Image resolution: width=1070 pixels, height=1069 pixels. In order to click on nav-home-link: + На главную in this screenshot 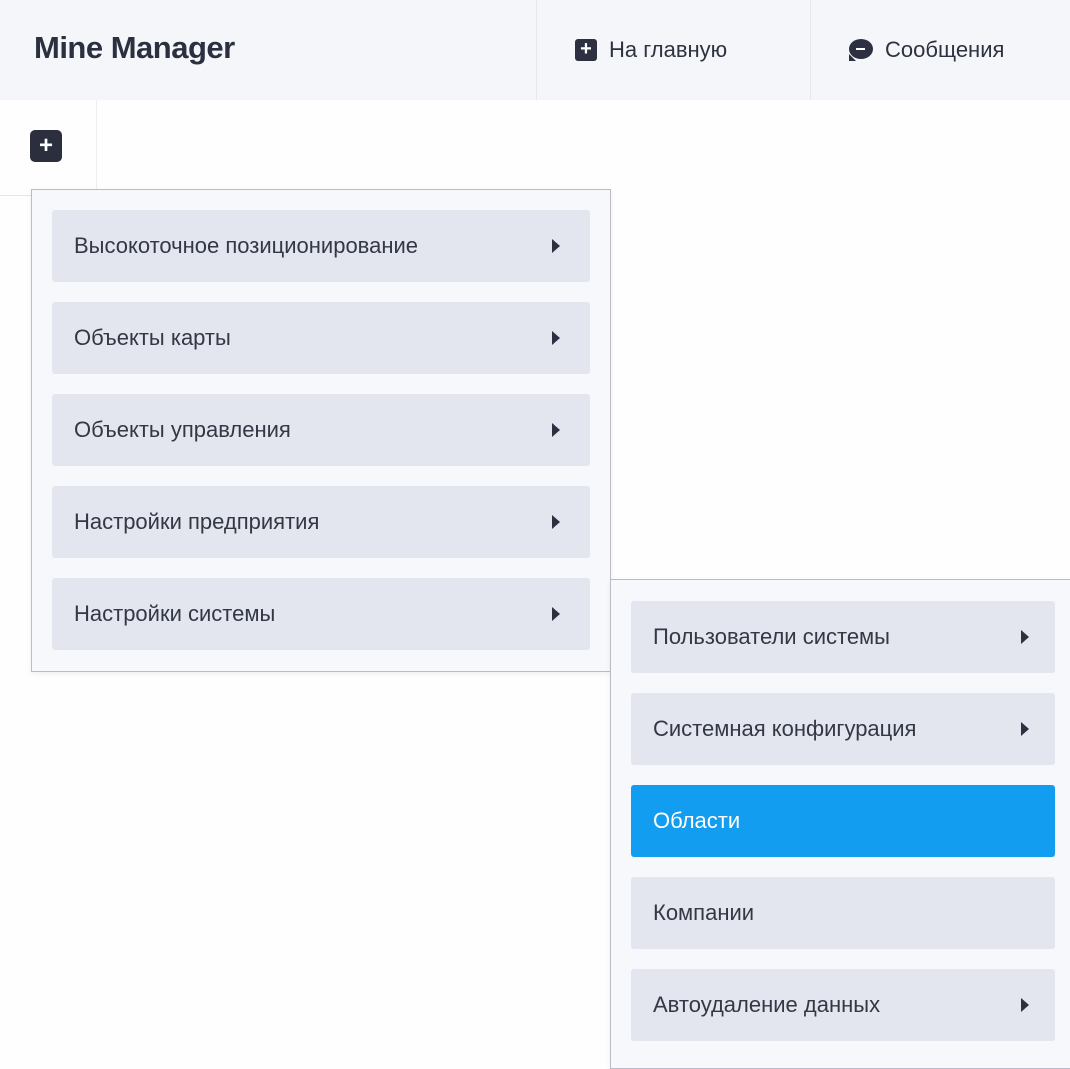, I will do `click(673, 50)`.